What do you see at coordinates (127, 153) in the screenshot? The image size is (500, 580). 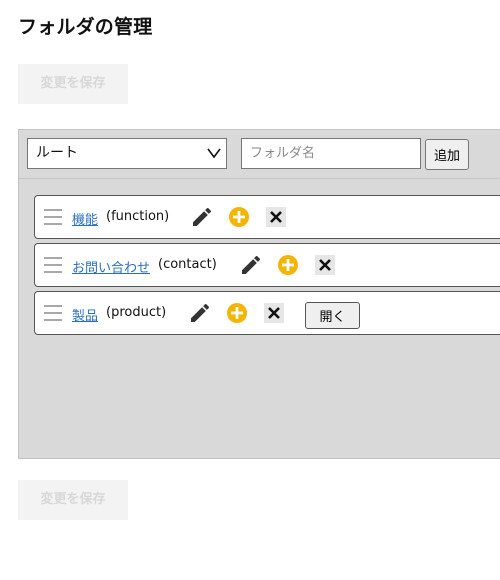 I see `parent-folder-select: ルート` at bounding box center [127, 153].